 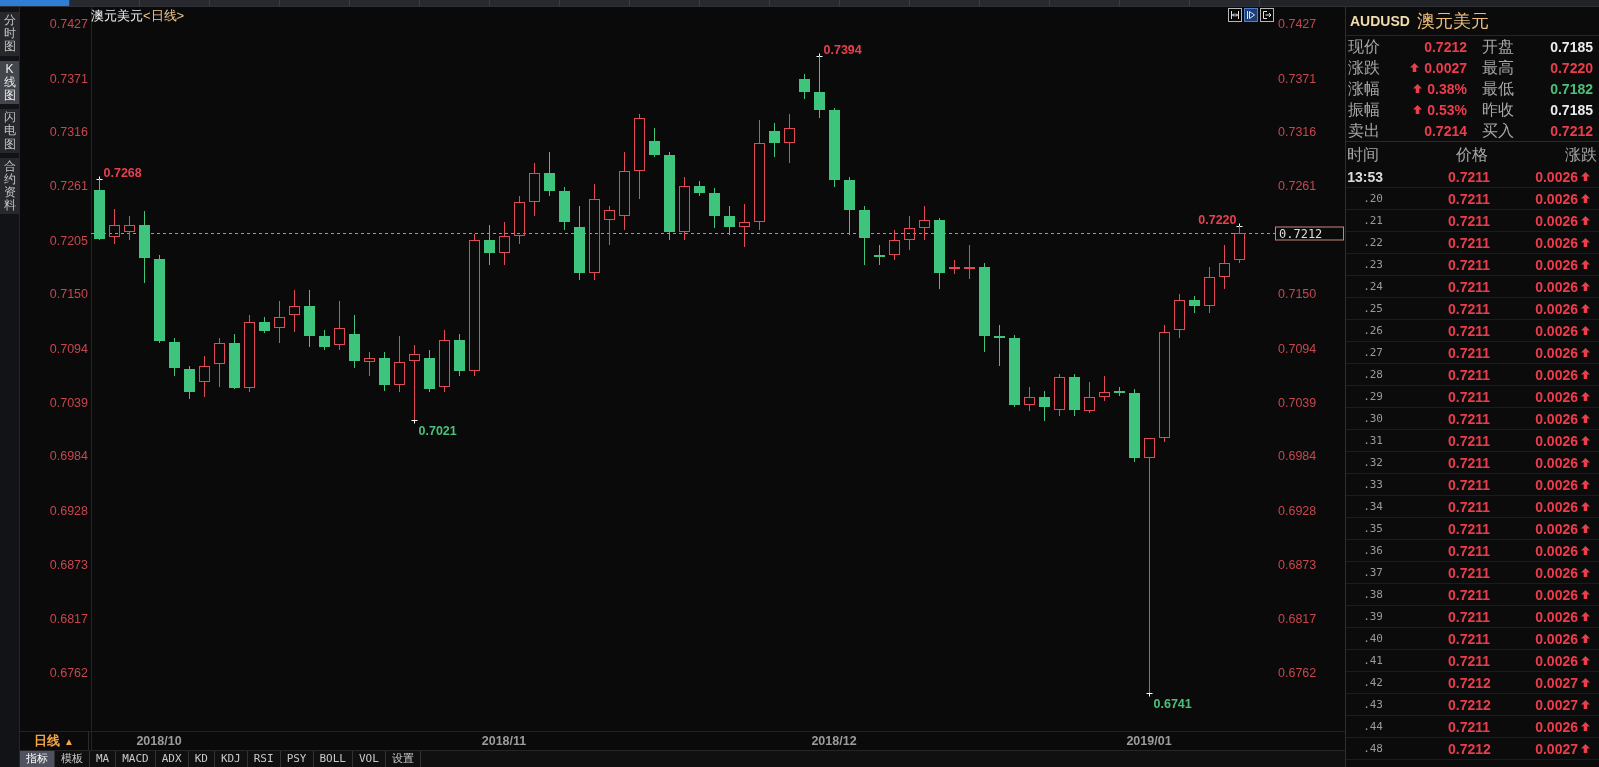 What do you see at coordinates (1373, 594) in the screenshot?
I see `tick-time: .38` at bounding box center [1373, 594].